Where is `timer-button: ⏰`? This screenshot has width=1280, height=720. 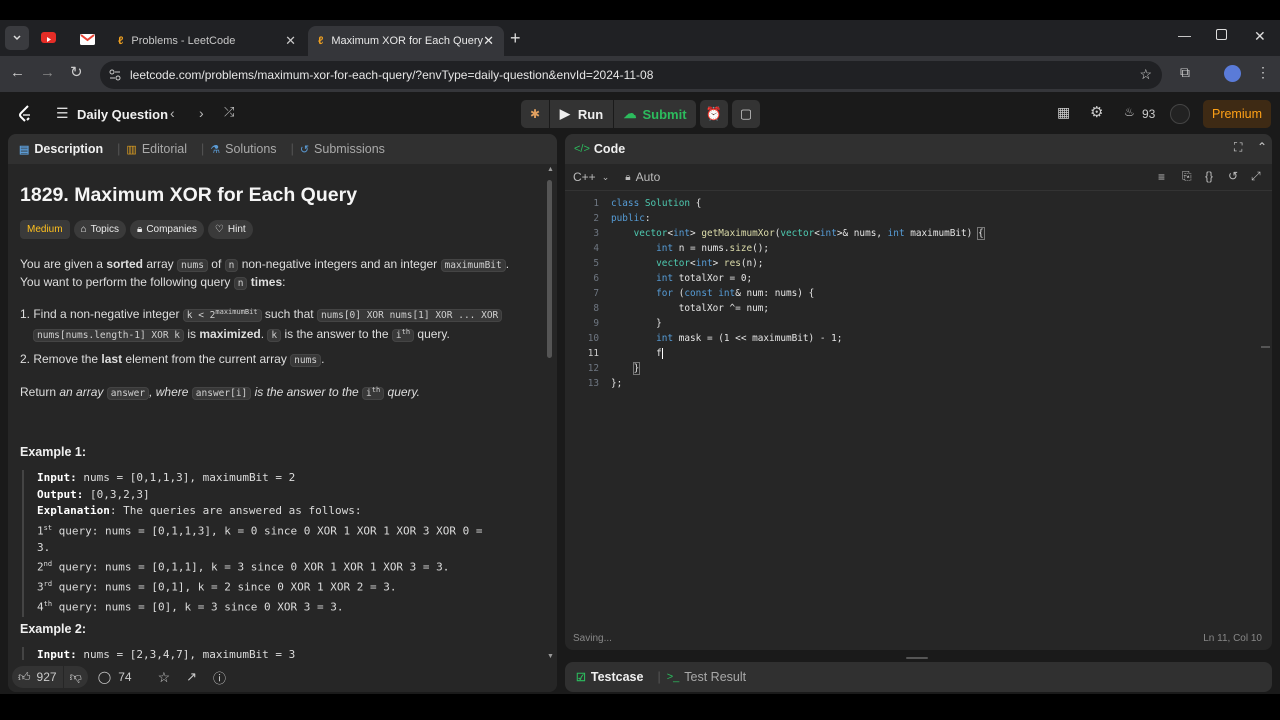 timer-button: ⏰ is located at coordinates (714, 114).